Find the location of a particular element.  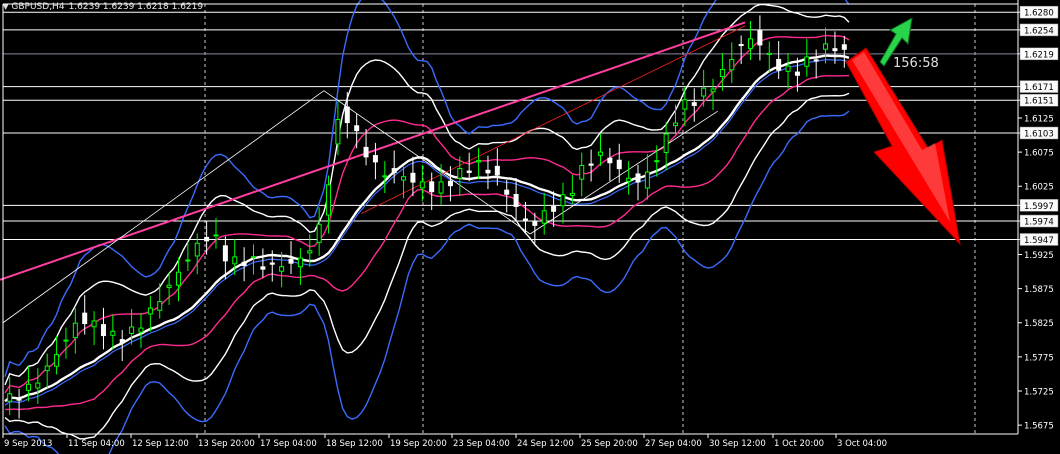

price-tick-label: 1.5825 is located at coordinates (1039, 324).